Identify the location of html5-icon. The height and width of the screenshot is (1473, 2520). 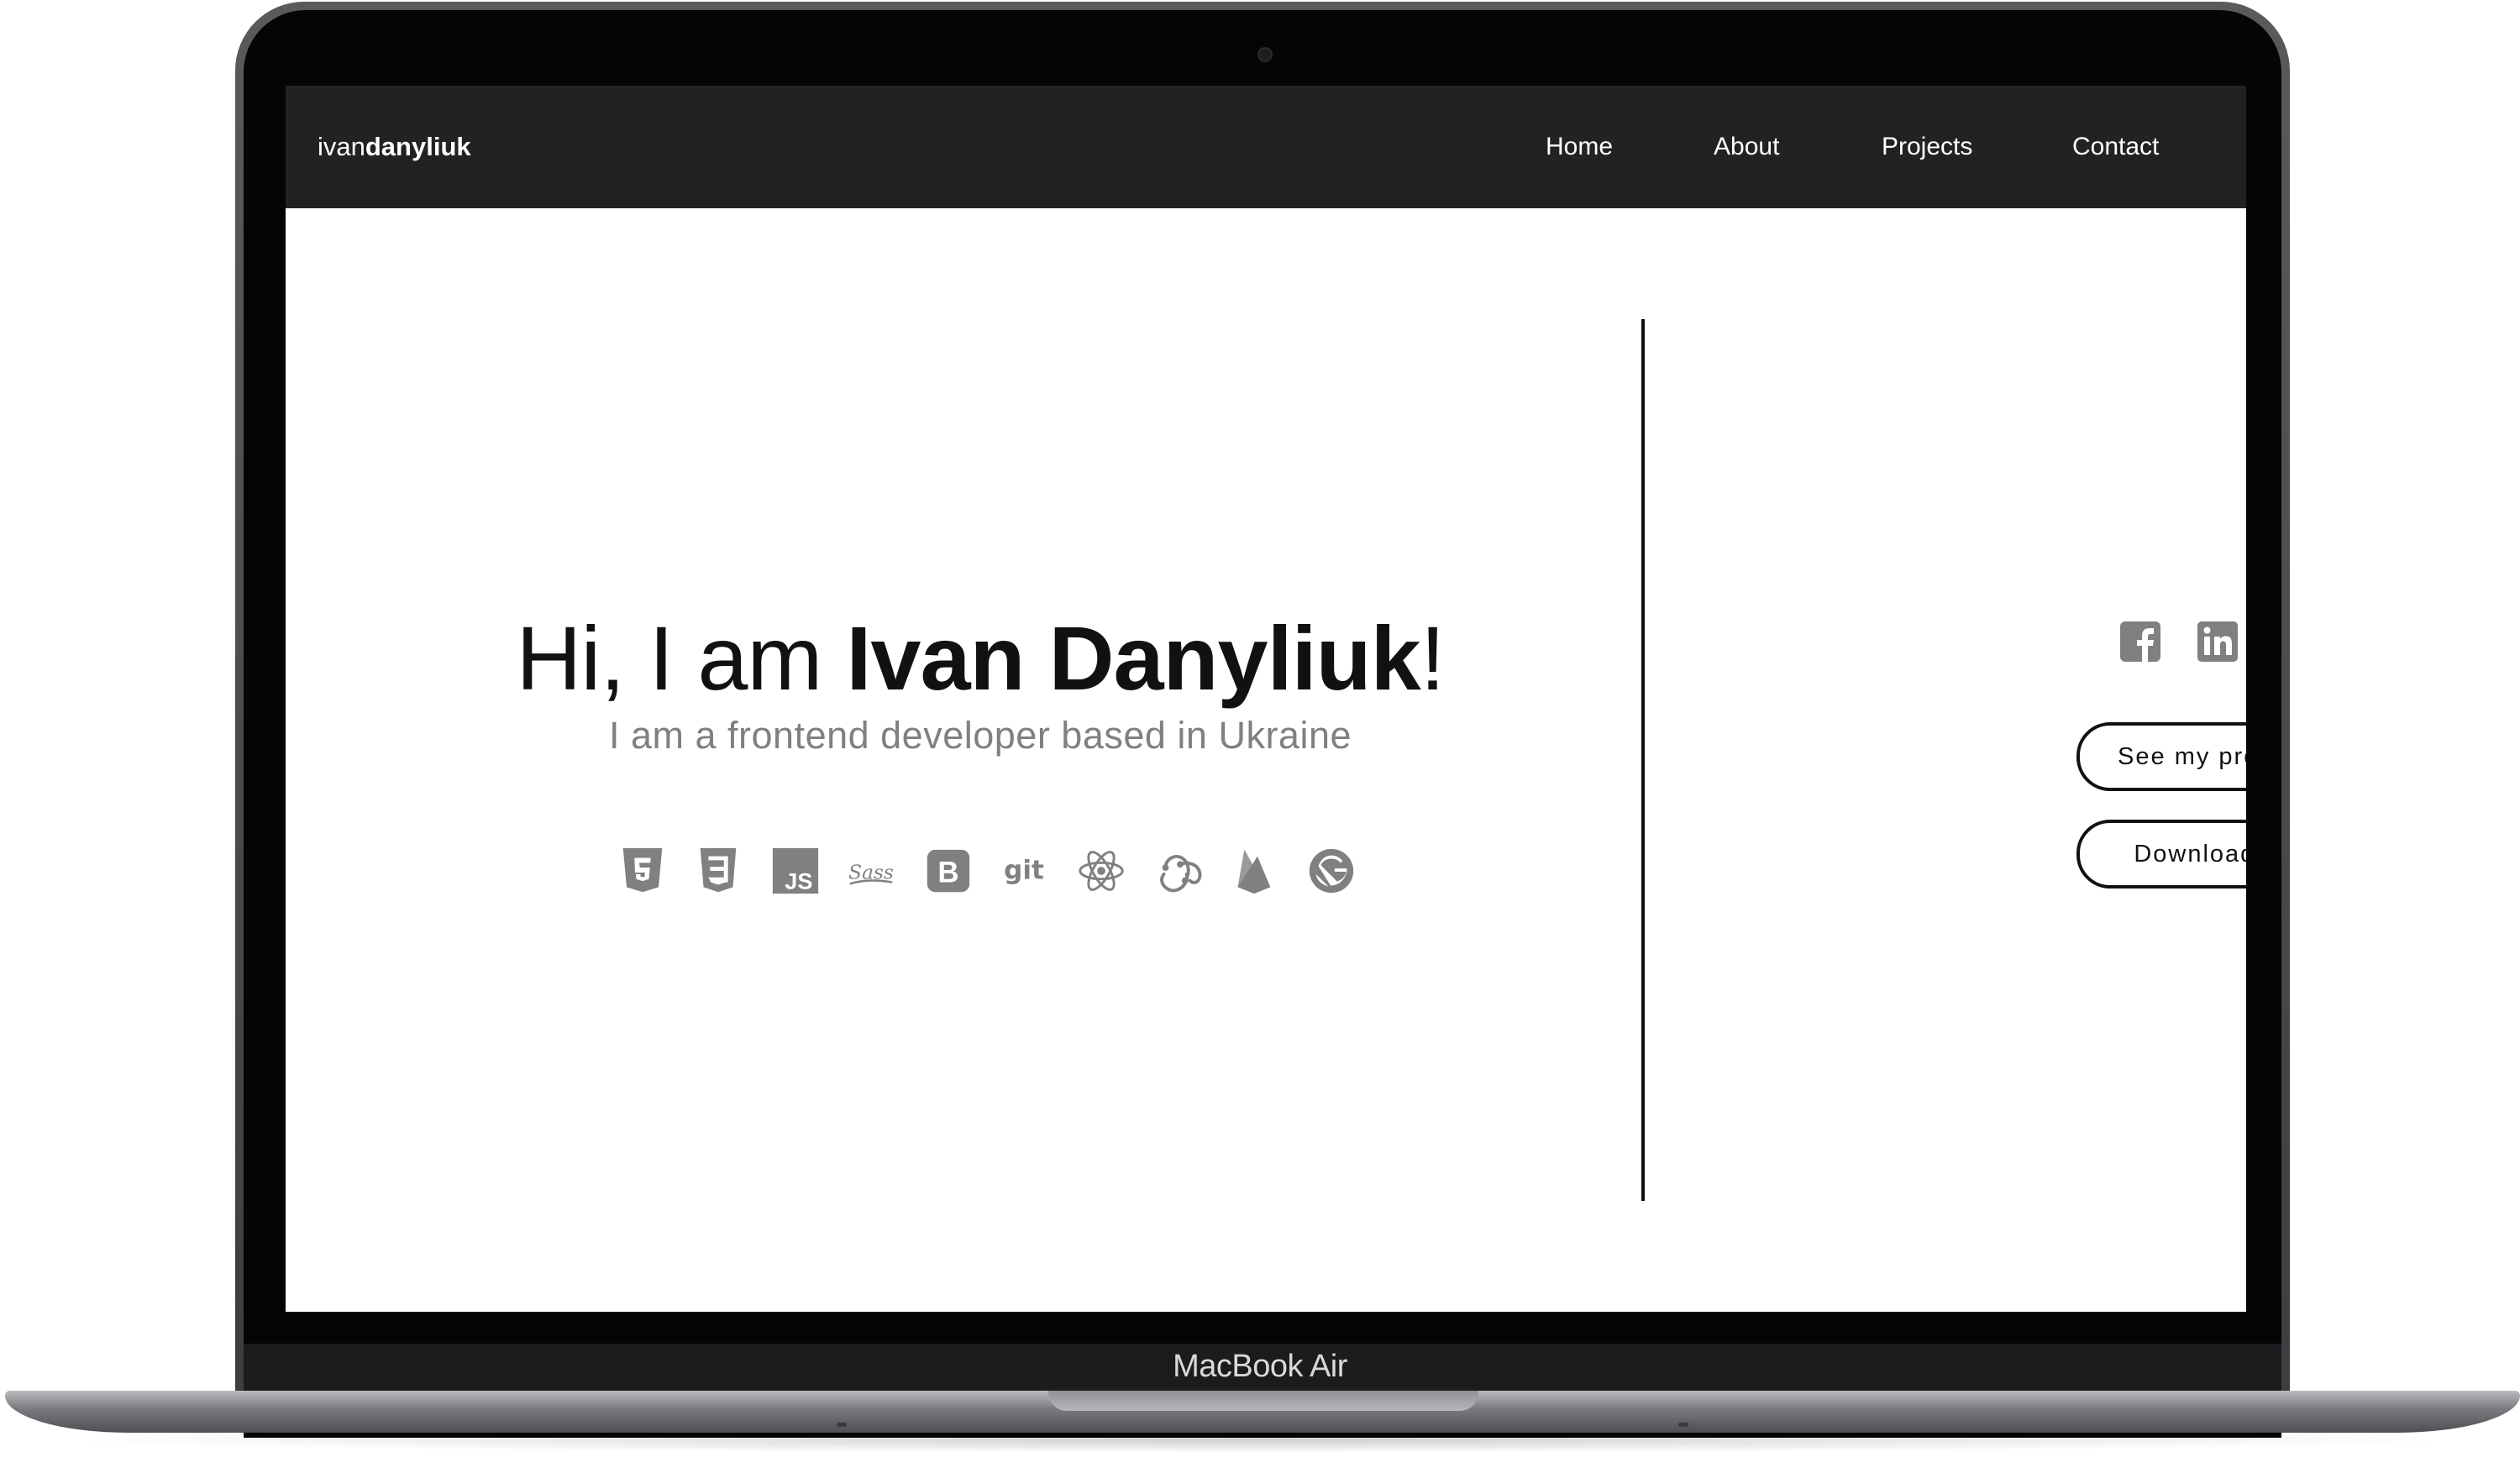
(642, 871).